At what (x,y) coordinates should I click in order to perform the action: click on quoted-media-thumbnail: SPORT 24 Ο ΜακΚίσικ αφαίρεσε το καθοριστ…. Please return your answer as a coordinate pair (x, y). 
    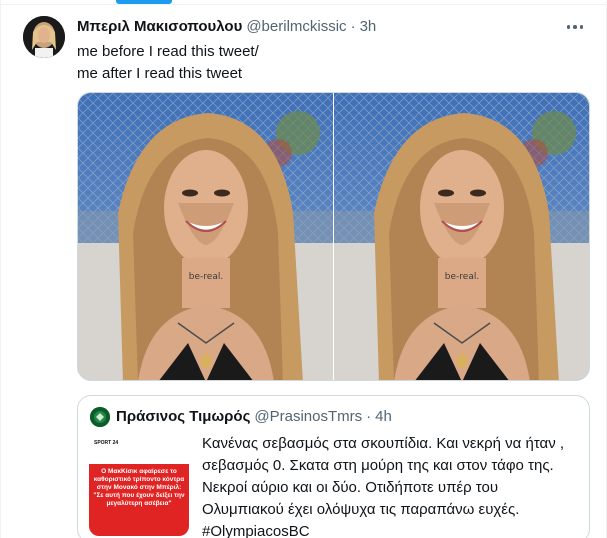
    Looking at the image, I should click on (139, 486).